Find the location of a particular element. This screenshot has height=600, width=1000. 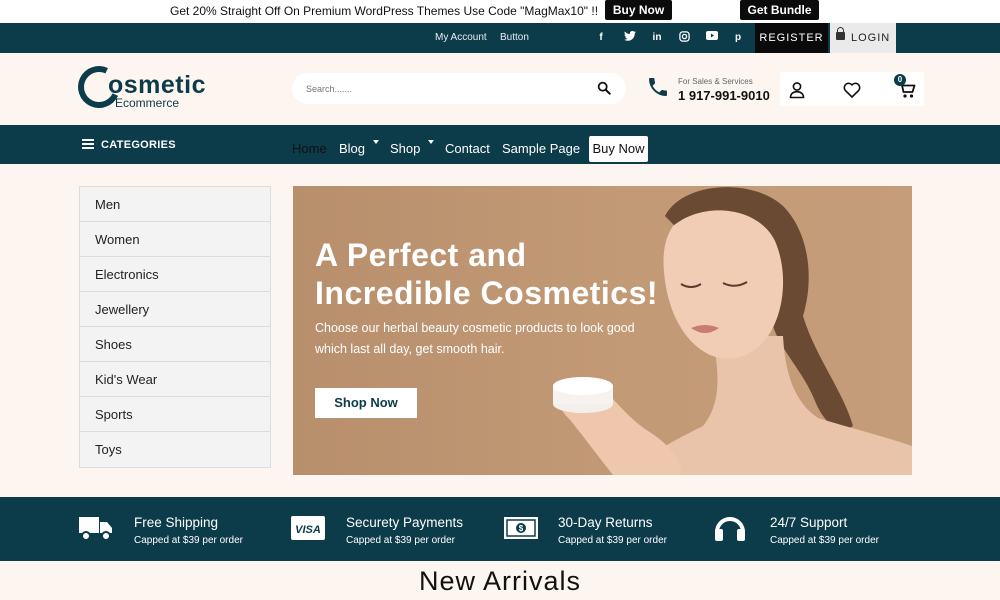

feature-sub-support: Capped at $39 per order is located at coordinates (824, 540).